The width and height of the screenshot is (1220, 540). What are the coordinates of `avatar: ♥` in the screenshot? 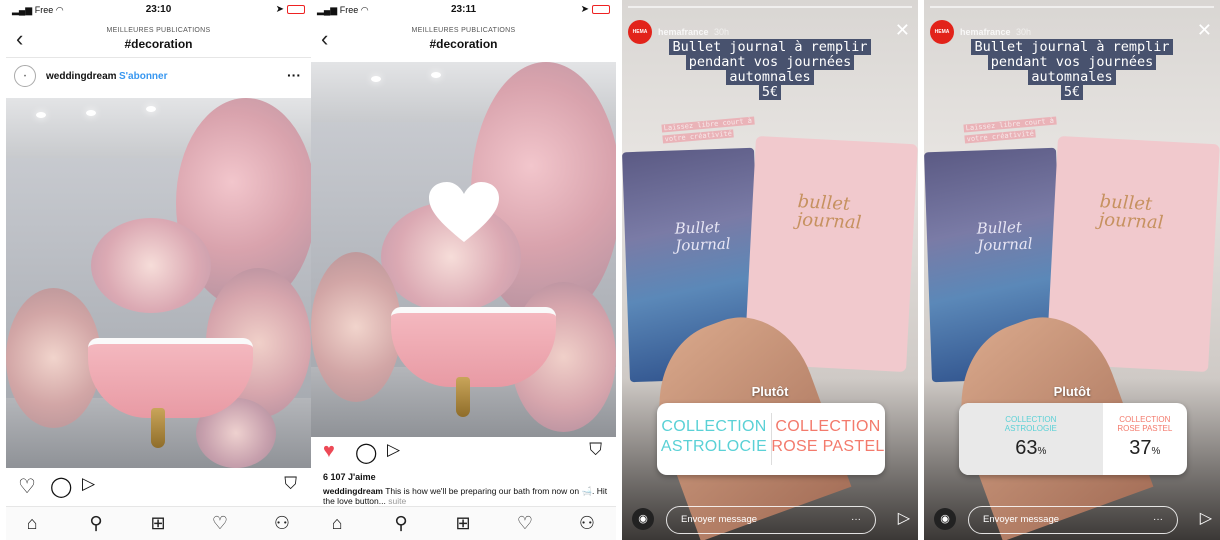 It's located at (25, 76).